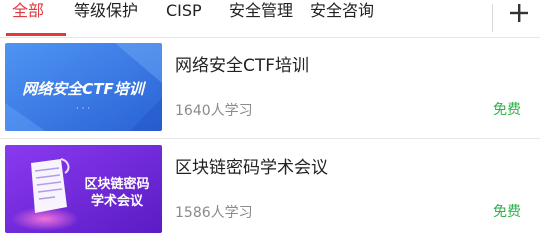 This screenshot has height=240, width=540. What do you see at coordinates (184, 18) in the screenshot?
I see `tab-cisp: CISP` at bounding box center [184, 18].